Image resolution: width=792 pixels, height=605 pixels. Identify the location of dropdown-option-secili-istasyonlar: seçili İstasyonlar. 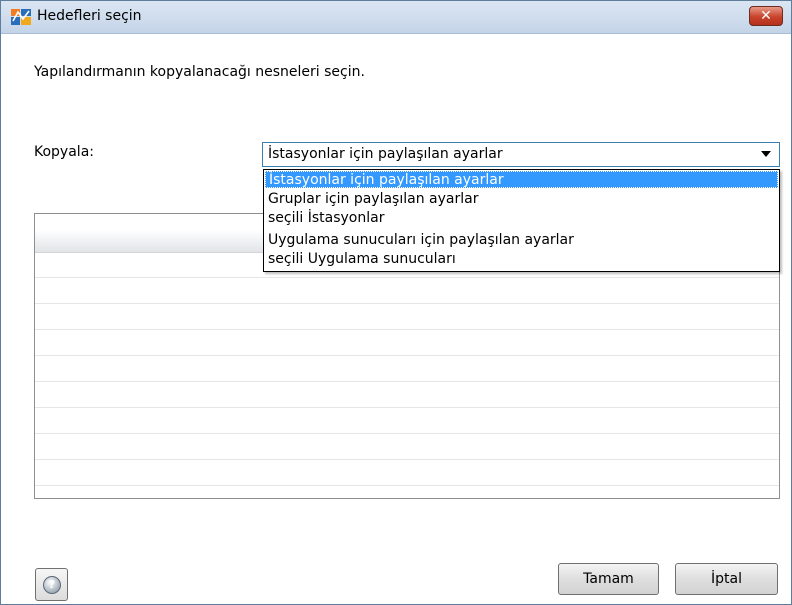
(521, 218).